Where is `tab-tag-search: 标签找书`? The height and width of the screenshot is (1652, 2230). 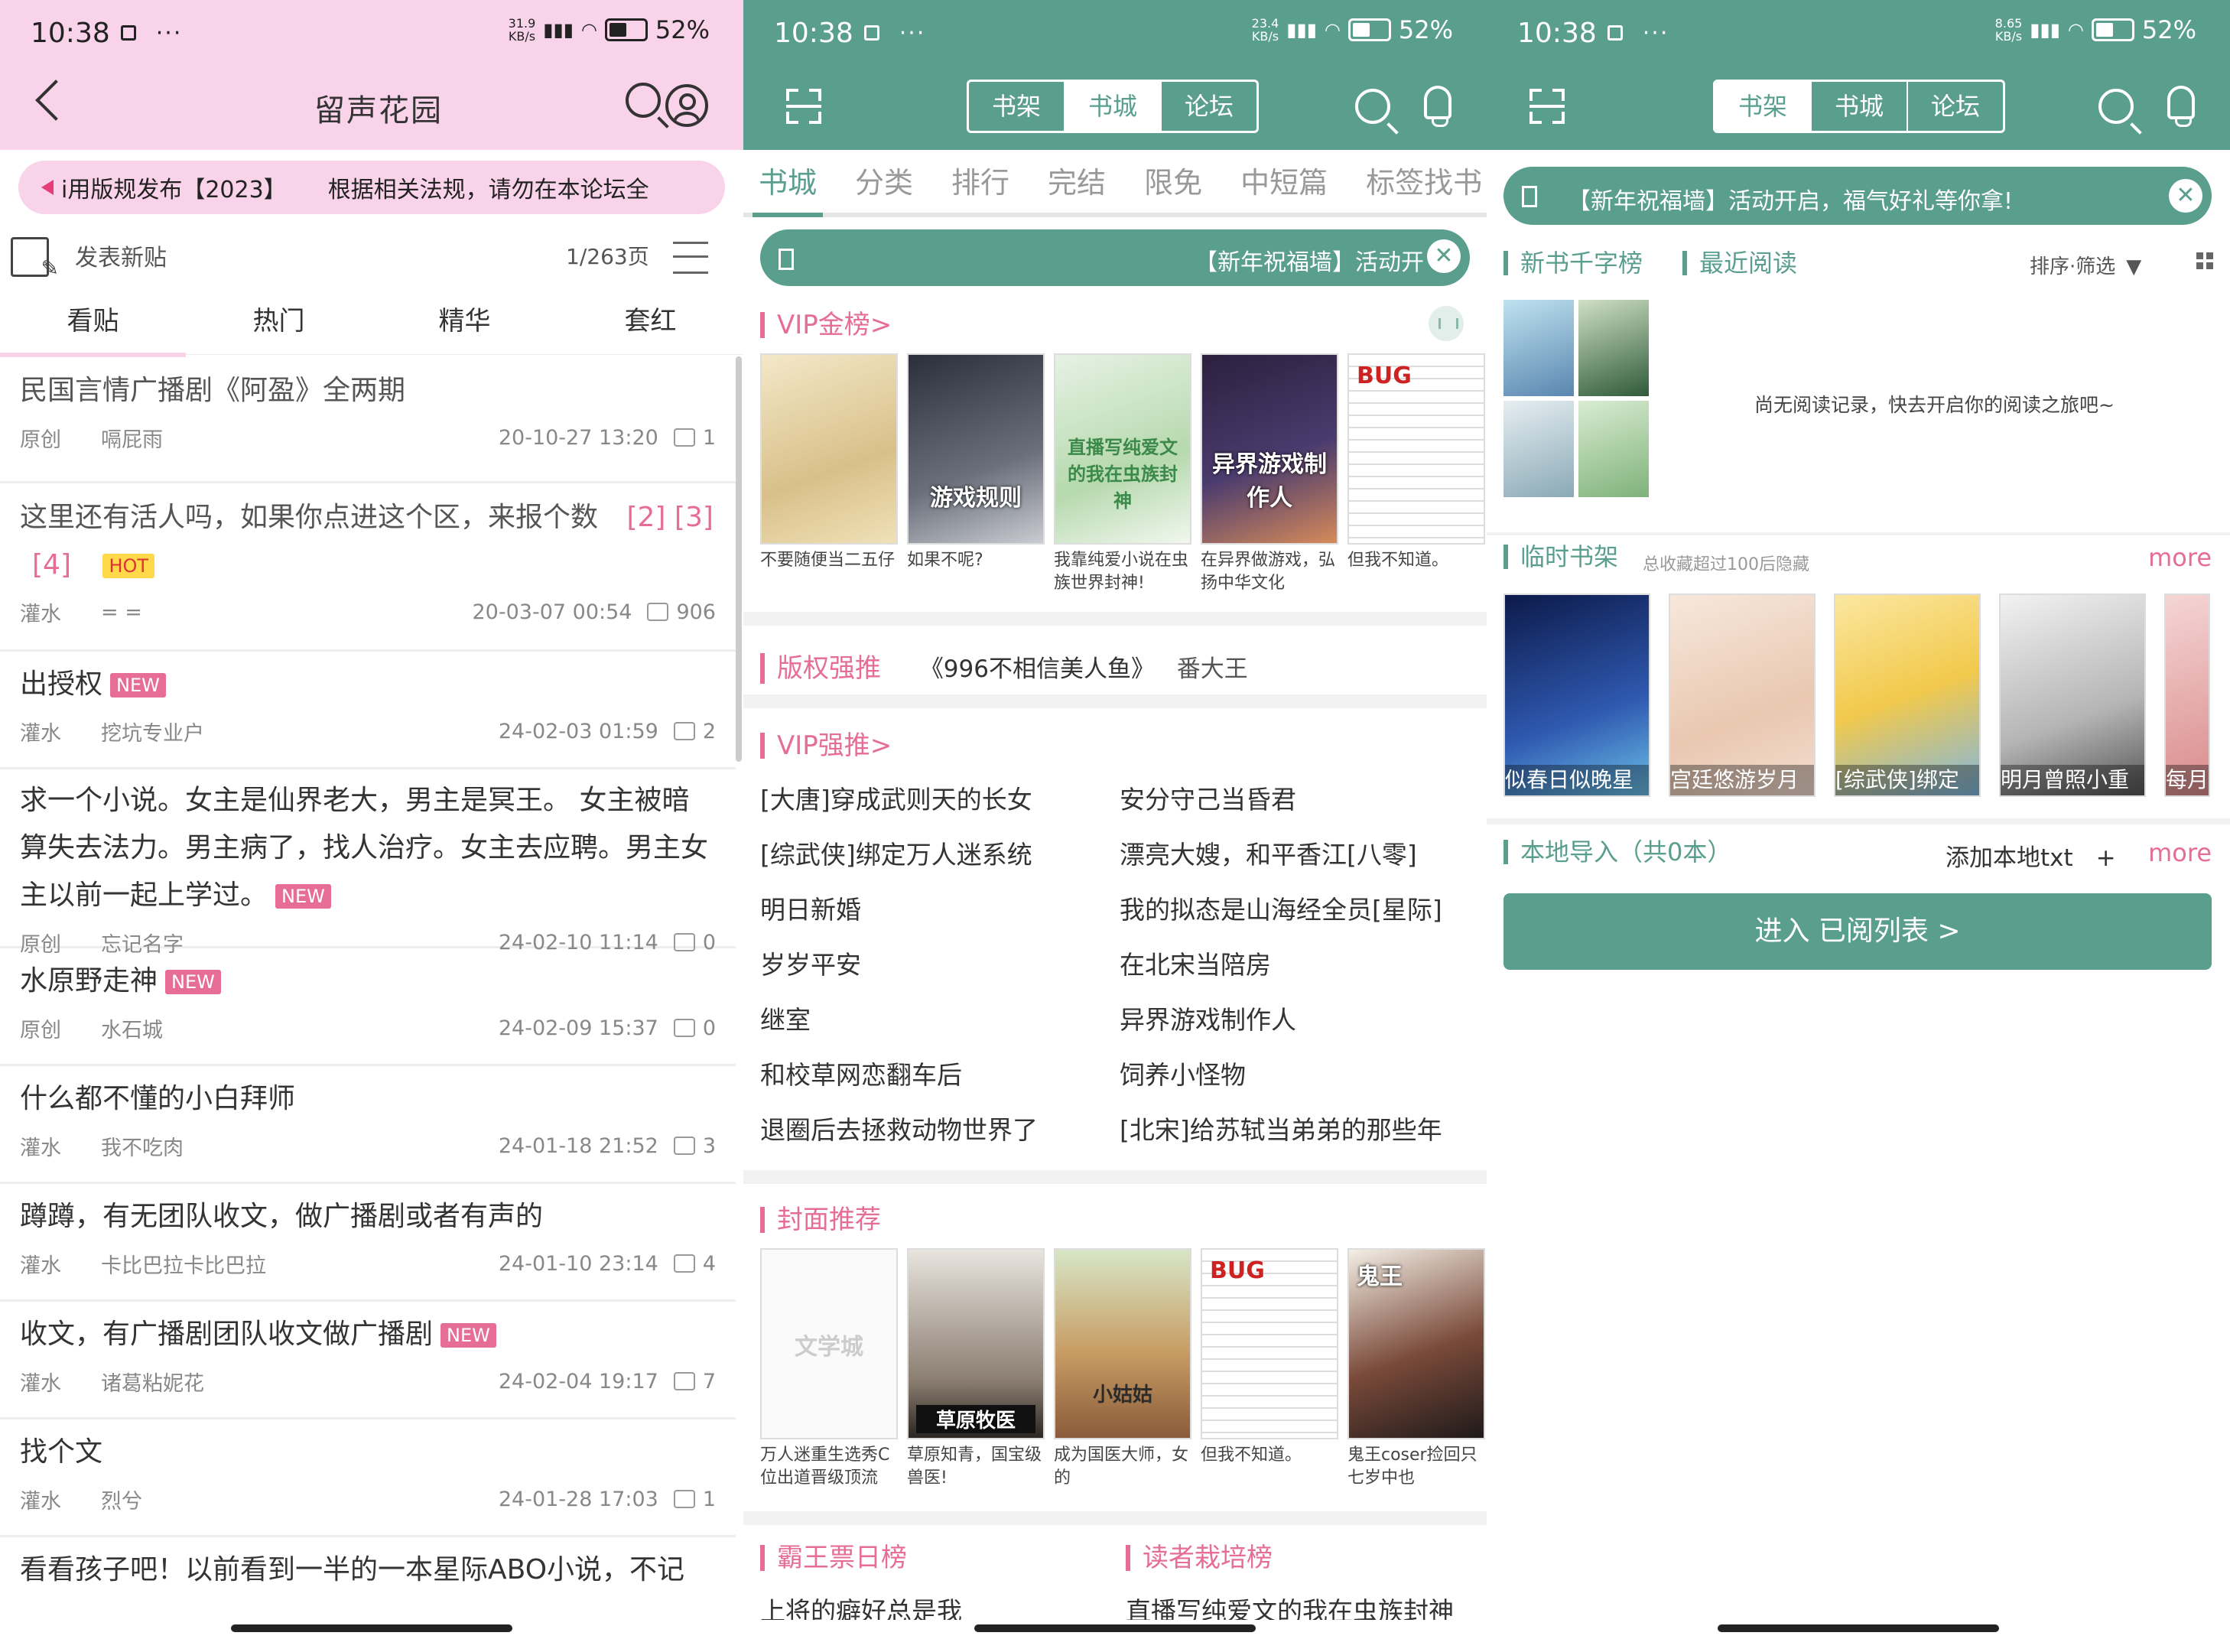 tab-tag-search: 标签找书 is located at coordinates (1424, 183).